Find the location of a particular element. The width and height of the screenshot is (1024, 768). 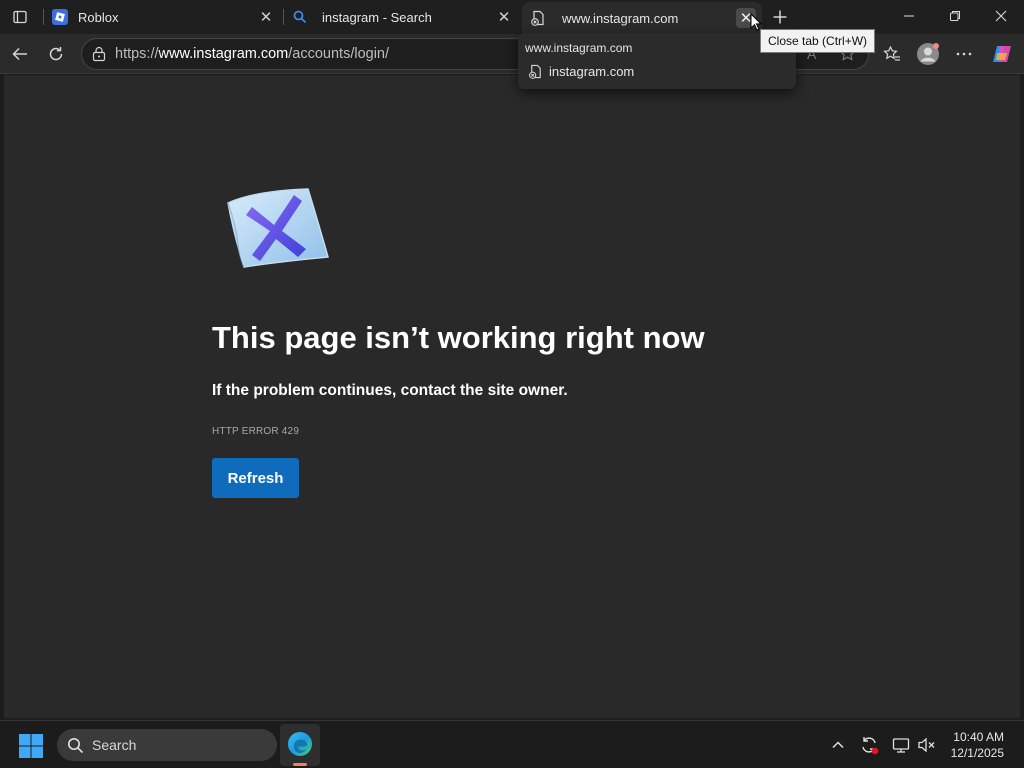

active-app-indicator is located at coordinates (300, 764).